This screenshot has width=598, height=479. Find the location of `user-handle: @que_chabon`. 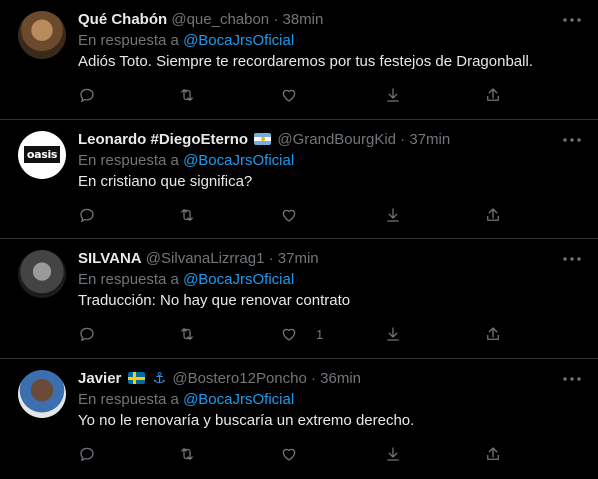

user-handle: @que_chabon is located at coordinates (220, 19).